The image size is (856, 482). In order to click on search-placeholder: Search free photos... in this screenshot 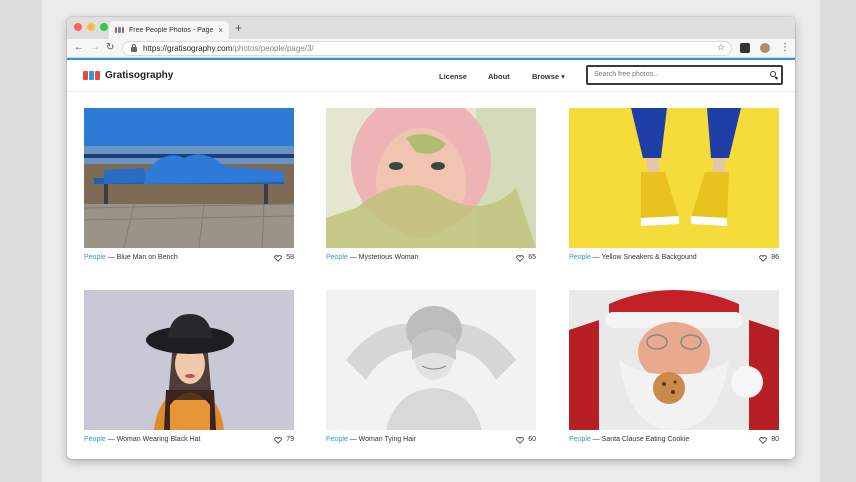, I will do `click(626, 74)`.